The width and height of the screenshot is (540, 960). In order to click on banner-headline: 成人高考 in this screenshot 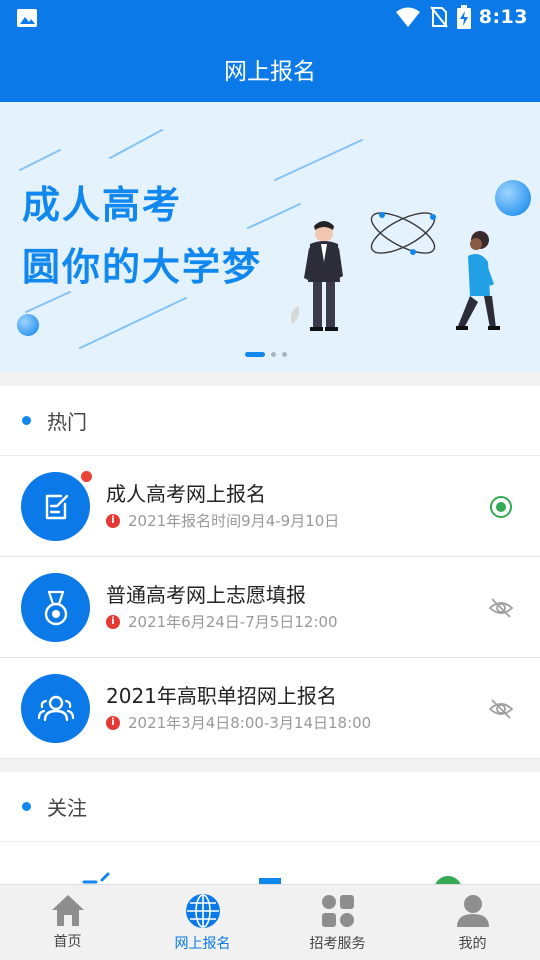, I will do `click(102, 205)`.